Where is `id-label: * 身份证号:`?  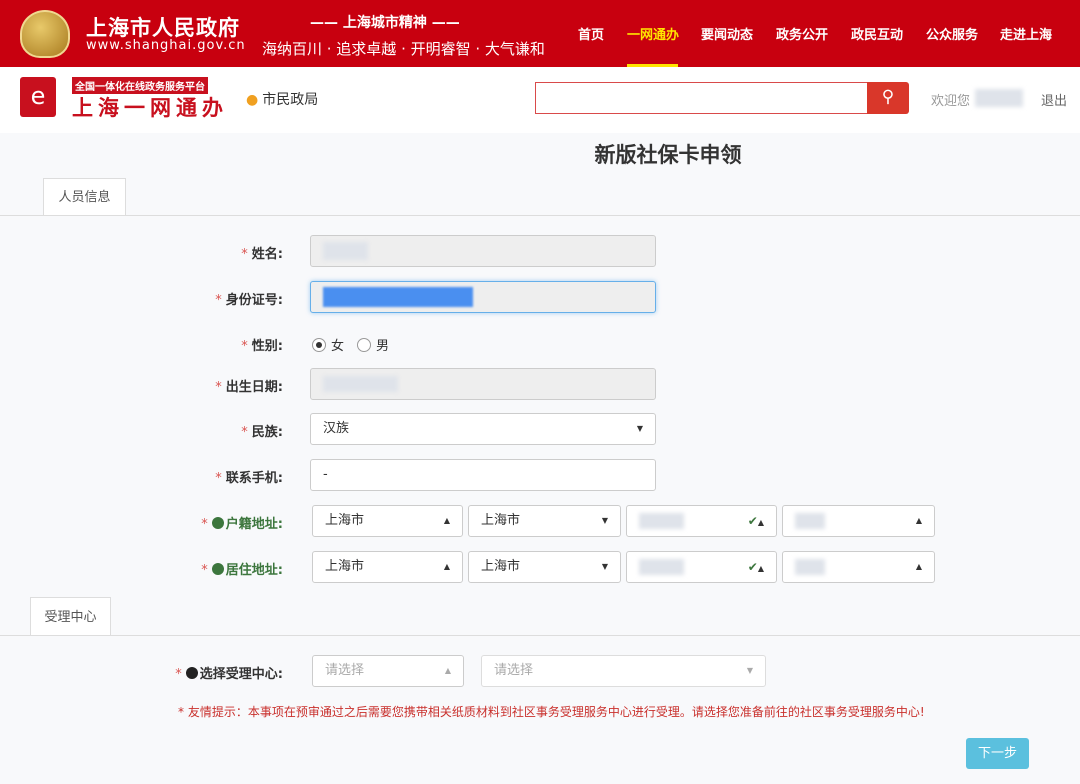
id-label: * 身份证号: is located at coordinates (249, 300).